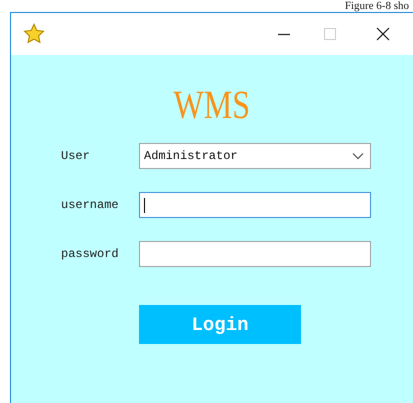  What do you see at coordinates (358, 156) in the screenshot?
I see `chevron-down-icon` at bounding box center [358, 156].